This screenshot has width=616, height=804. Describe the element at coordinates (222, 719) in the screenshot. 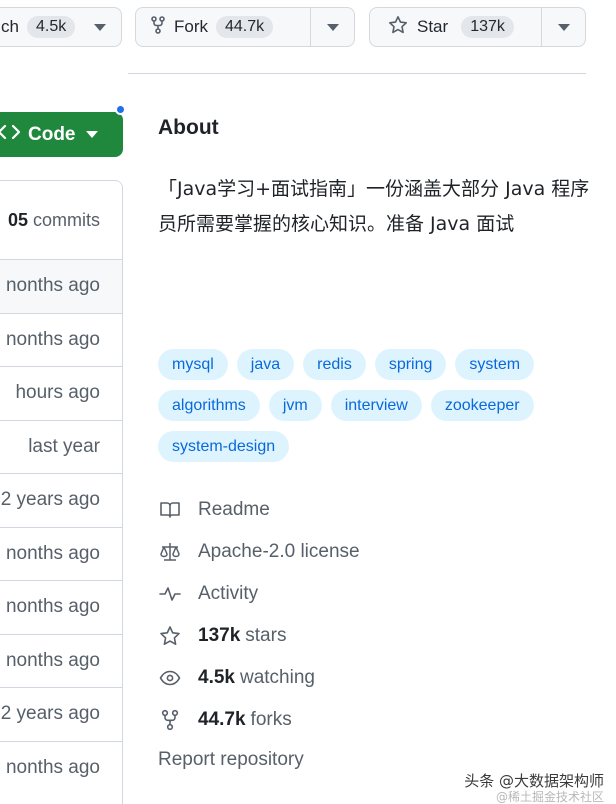

I see `forks-count: 44.7k` at that location.